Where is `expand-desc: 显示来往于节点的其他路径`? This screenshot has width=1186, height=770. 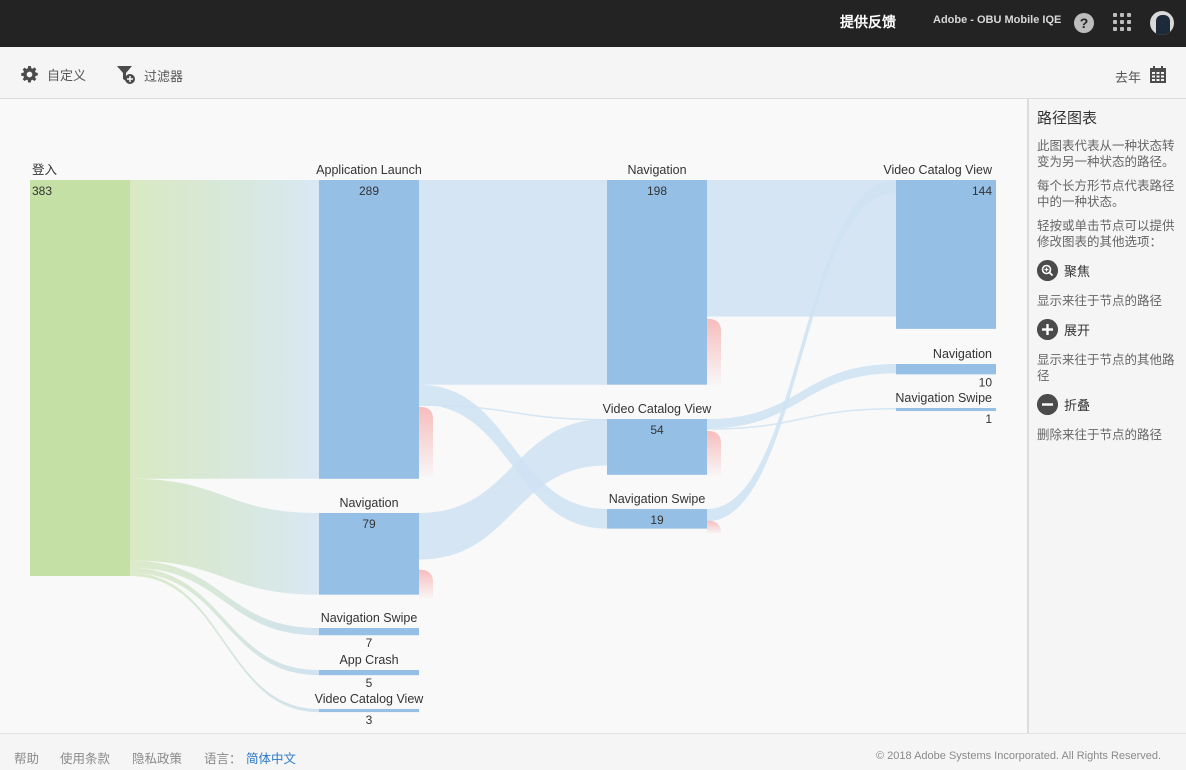
expand-desc: 显示来往于节点的其他路径 is located at coordinates (1106, 367).